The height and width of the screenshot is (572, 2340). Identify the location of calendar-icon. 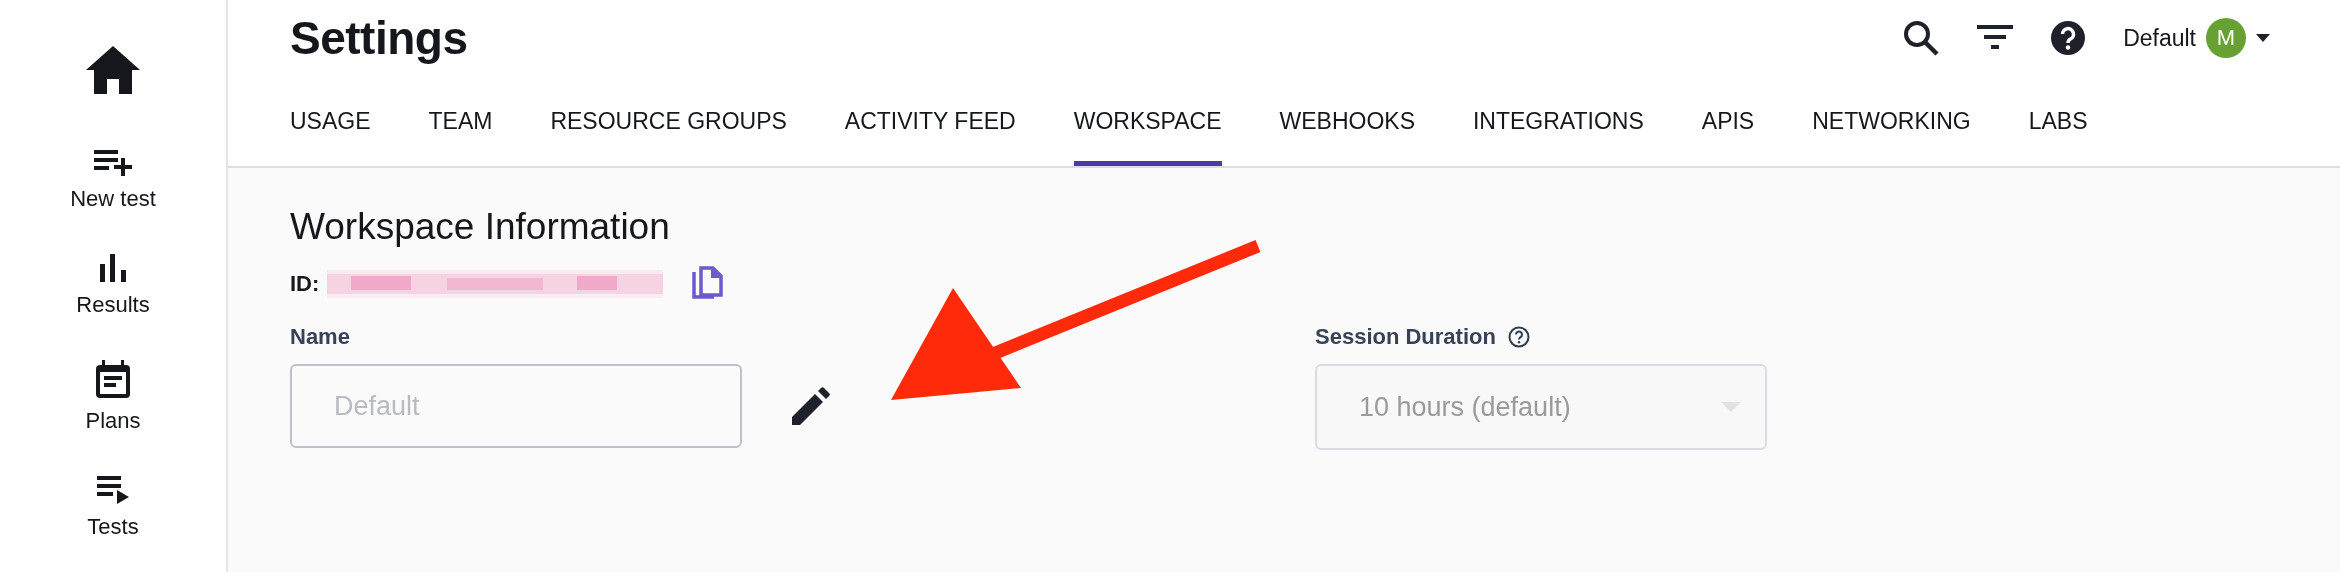
(113, 379).